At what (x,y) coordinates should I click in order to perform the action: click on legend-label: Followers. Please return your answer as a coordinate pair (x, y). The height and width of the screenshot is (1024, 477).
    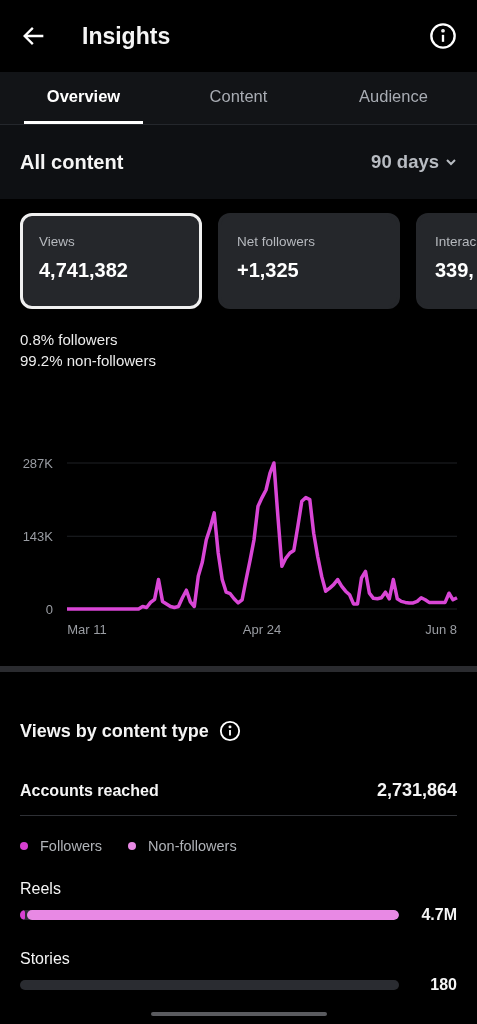
    Looking at the image, I should click on (71, 846).